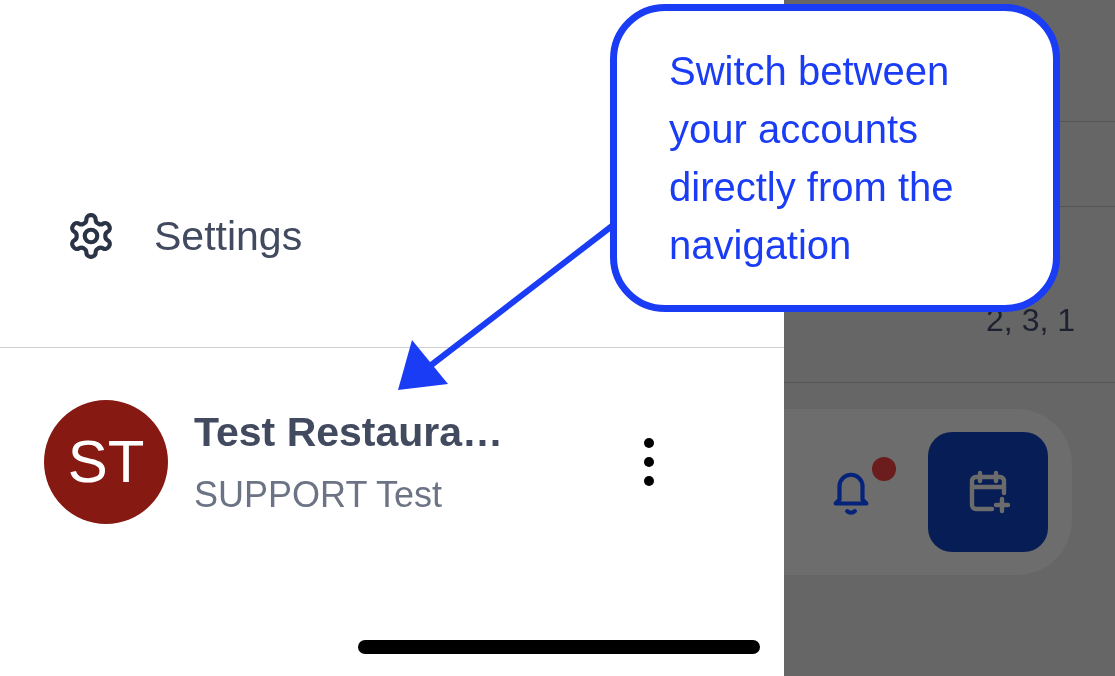 The width and height of the screenshot is (1115, 676). I want to click on callout-text: Switch between your accounts directly from the navigation, so click(812, 158).